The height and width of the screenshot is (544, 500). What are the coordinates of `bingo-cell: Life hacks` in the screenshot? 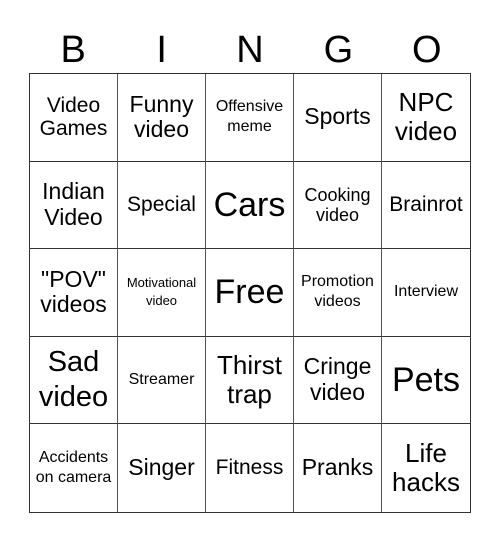 It's located at (426, 468).